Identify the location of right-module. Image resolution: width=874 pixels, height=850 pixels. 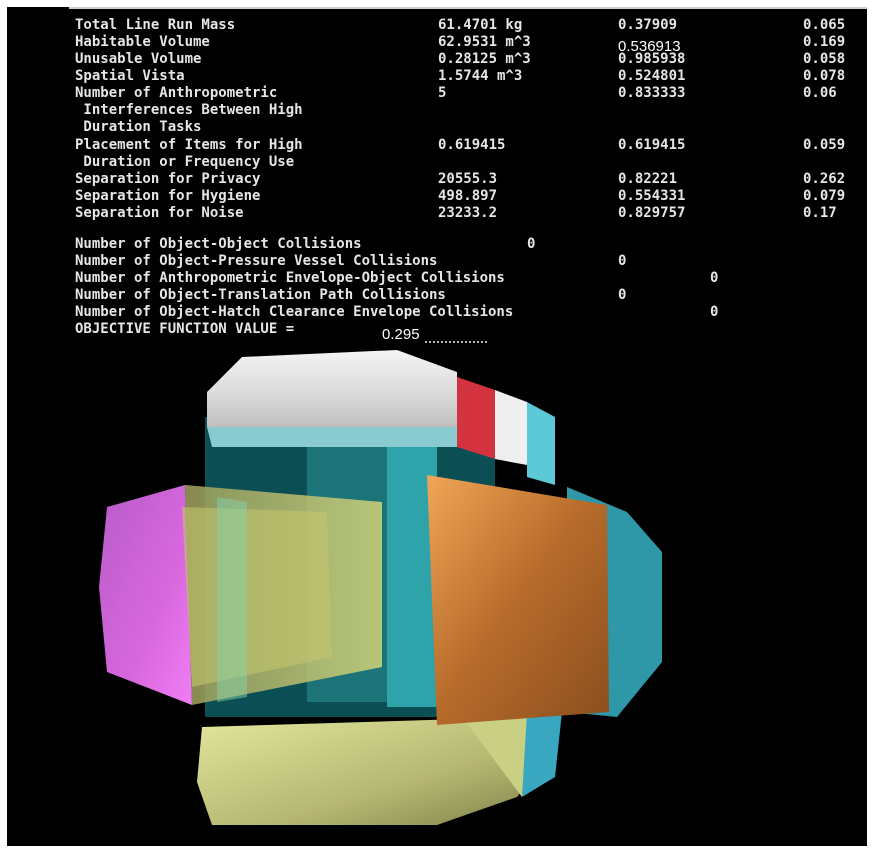
(518, 600).